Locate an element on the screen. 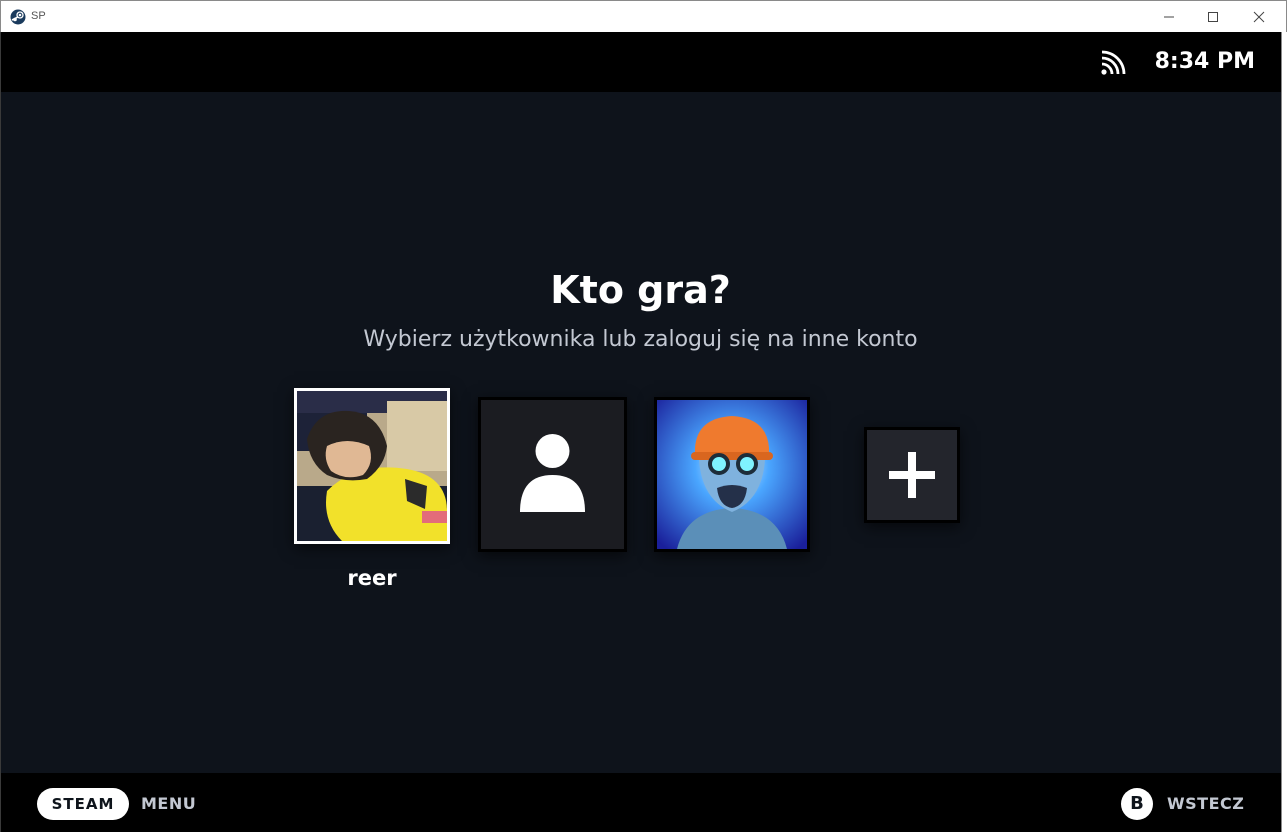  default-user-icon is located at coordinates (552, 473).